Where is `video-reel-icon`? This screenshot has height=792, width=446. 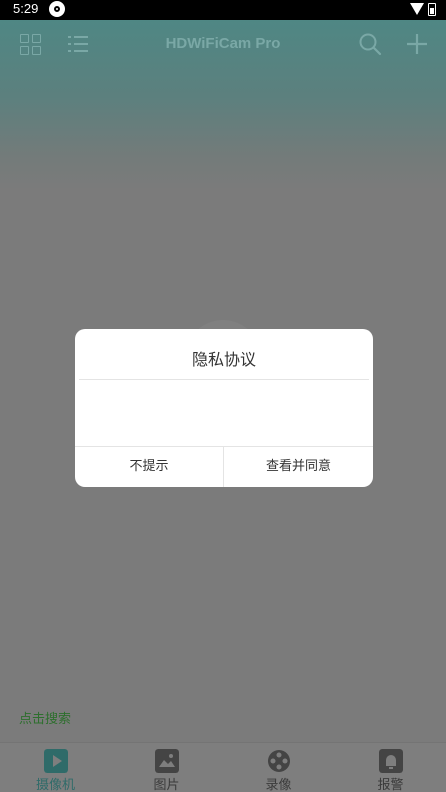 video-reel-icon is located at coordinates (279, 761).